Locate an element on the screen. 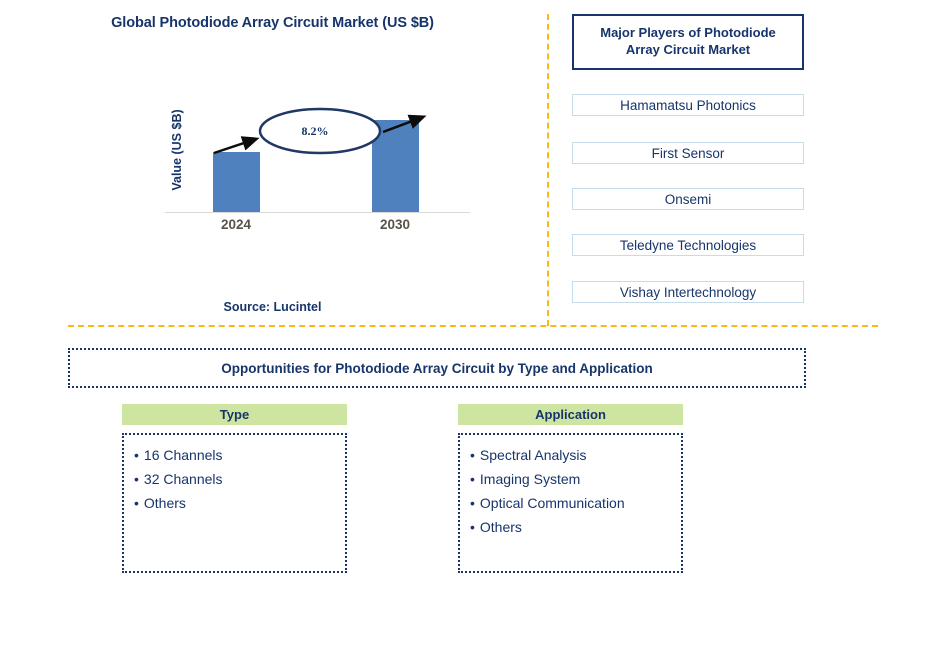  list-item: • Spectral Analysis is located at coordinates (574, 455).